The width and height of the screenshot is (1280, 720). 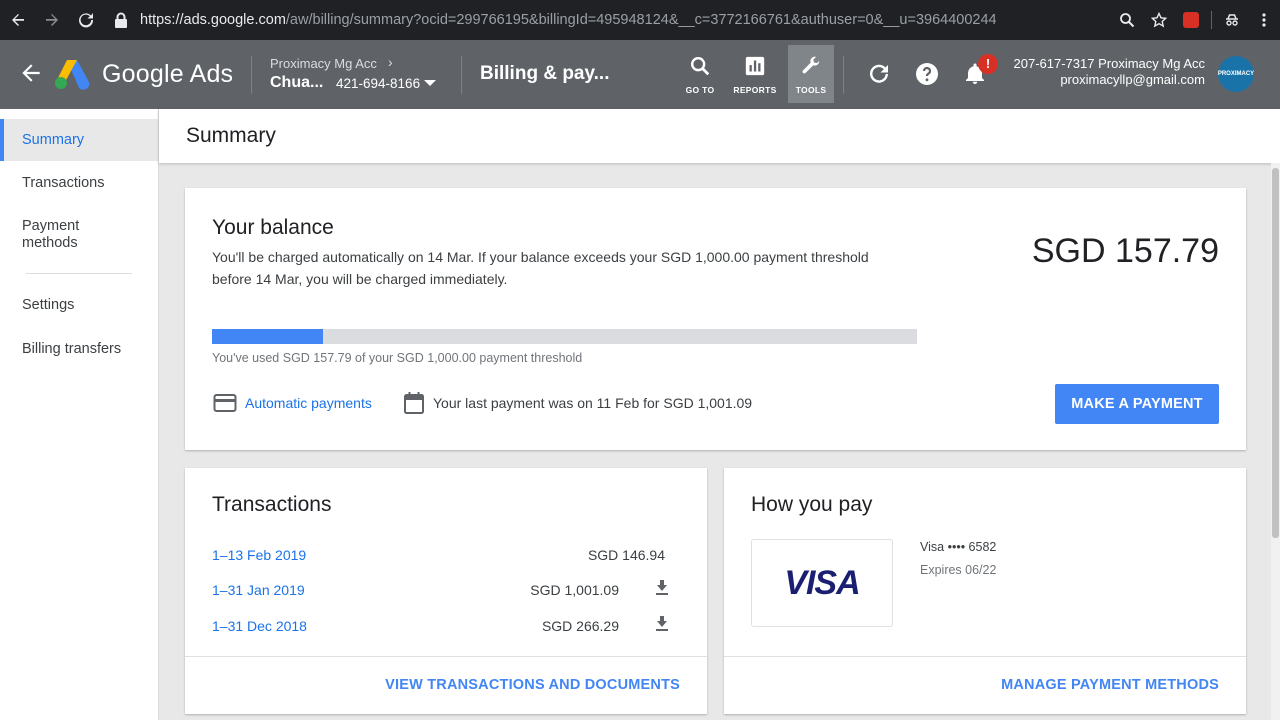 I want to click on tools-button: TOOLS, so click(x=811, y=74).